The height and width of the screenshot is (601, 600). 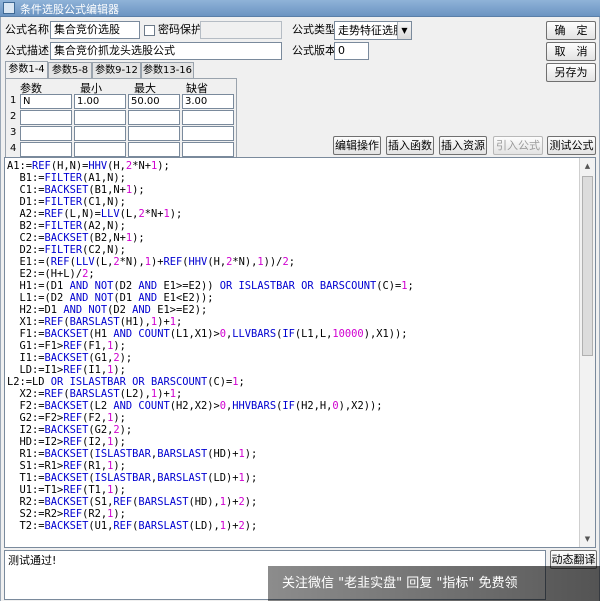 I want to click on cancel-button: 取 消, so click(x=571, y=51).